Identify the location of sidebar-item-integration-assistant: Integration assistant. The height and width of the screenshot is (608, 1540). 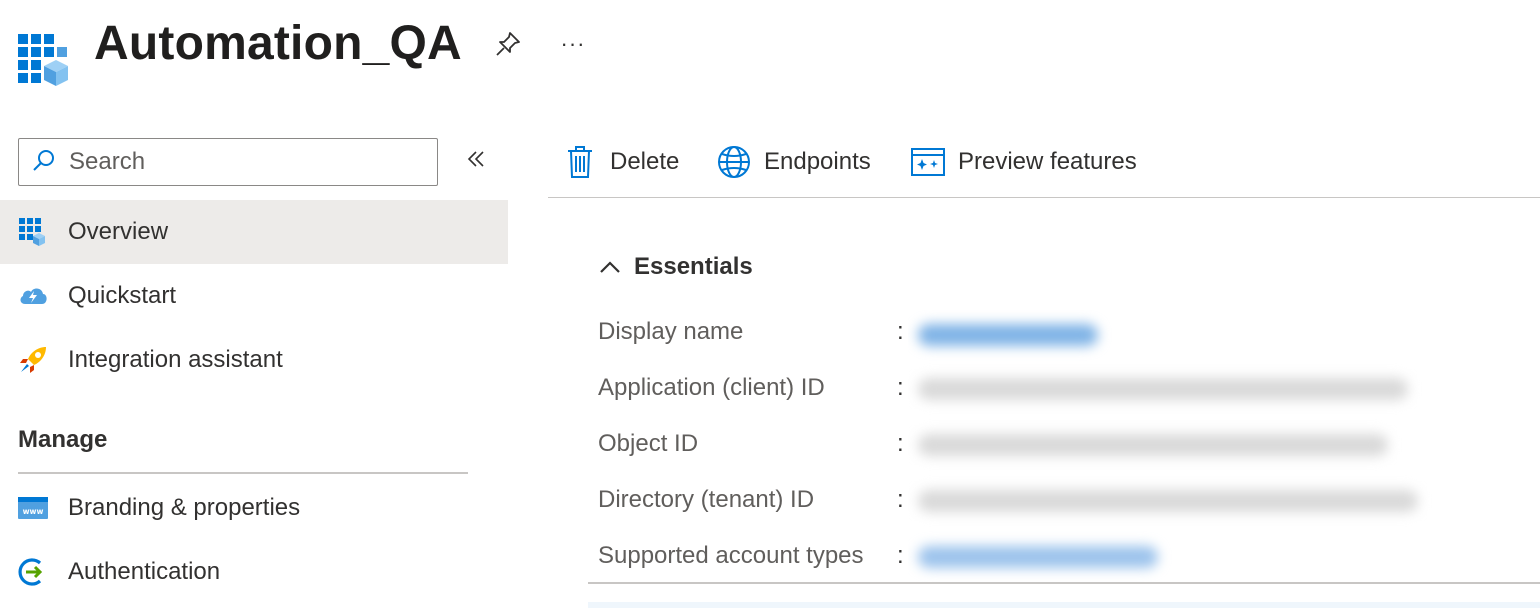
(254, 360).